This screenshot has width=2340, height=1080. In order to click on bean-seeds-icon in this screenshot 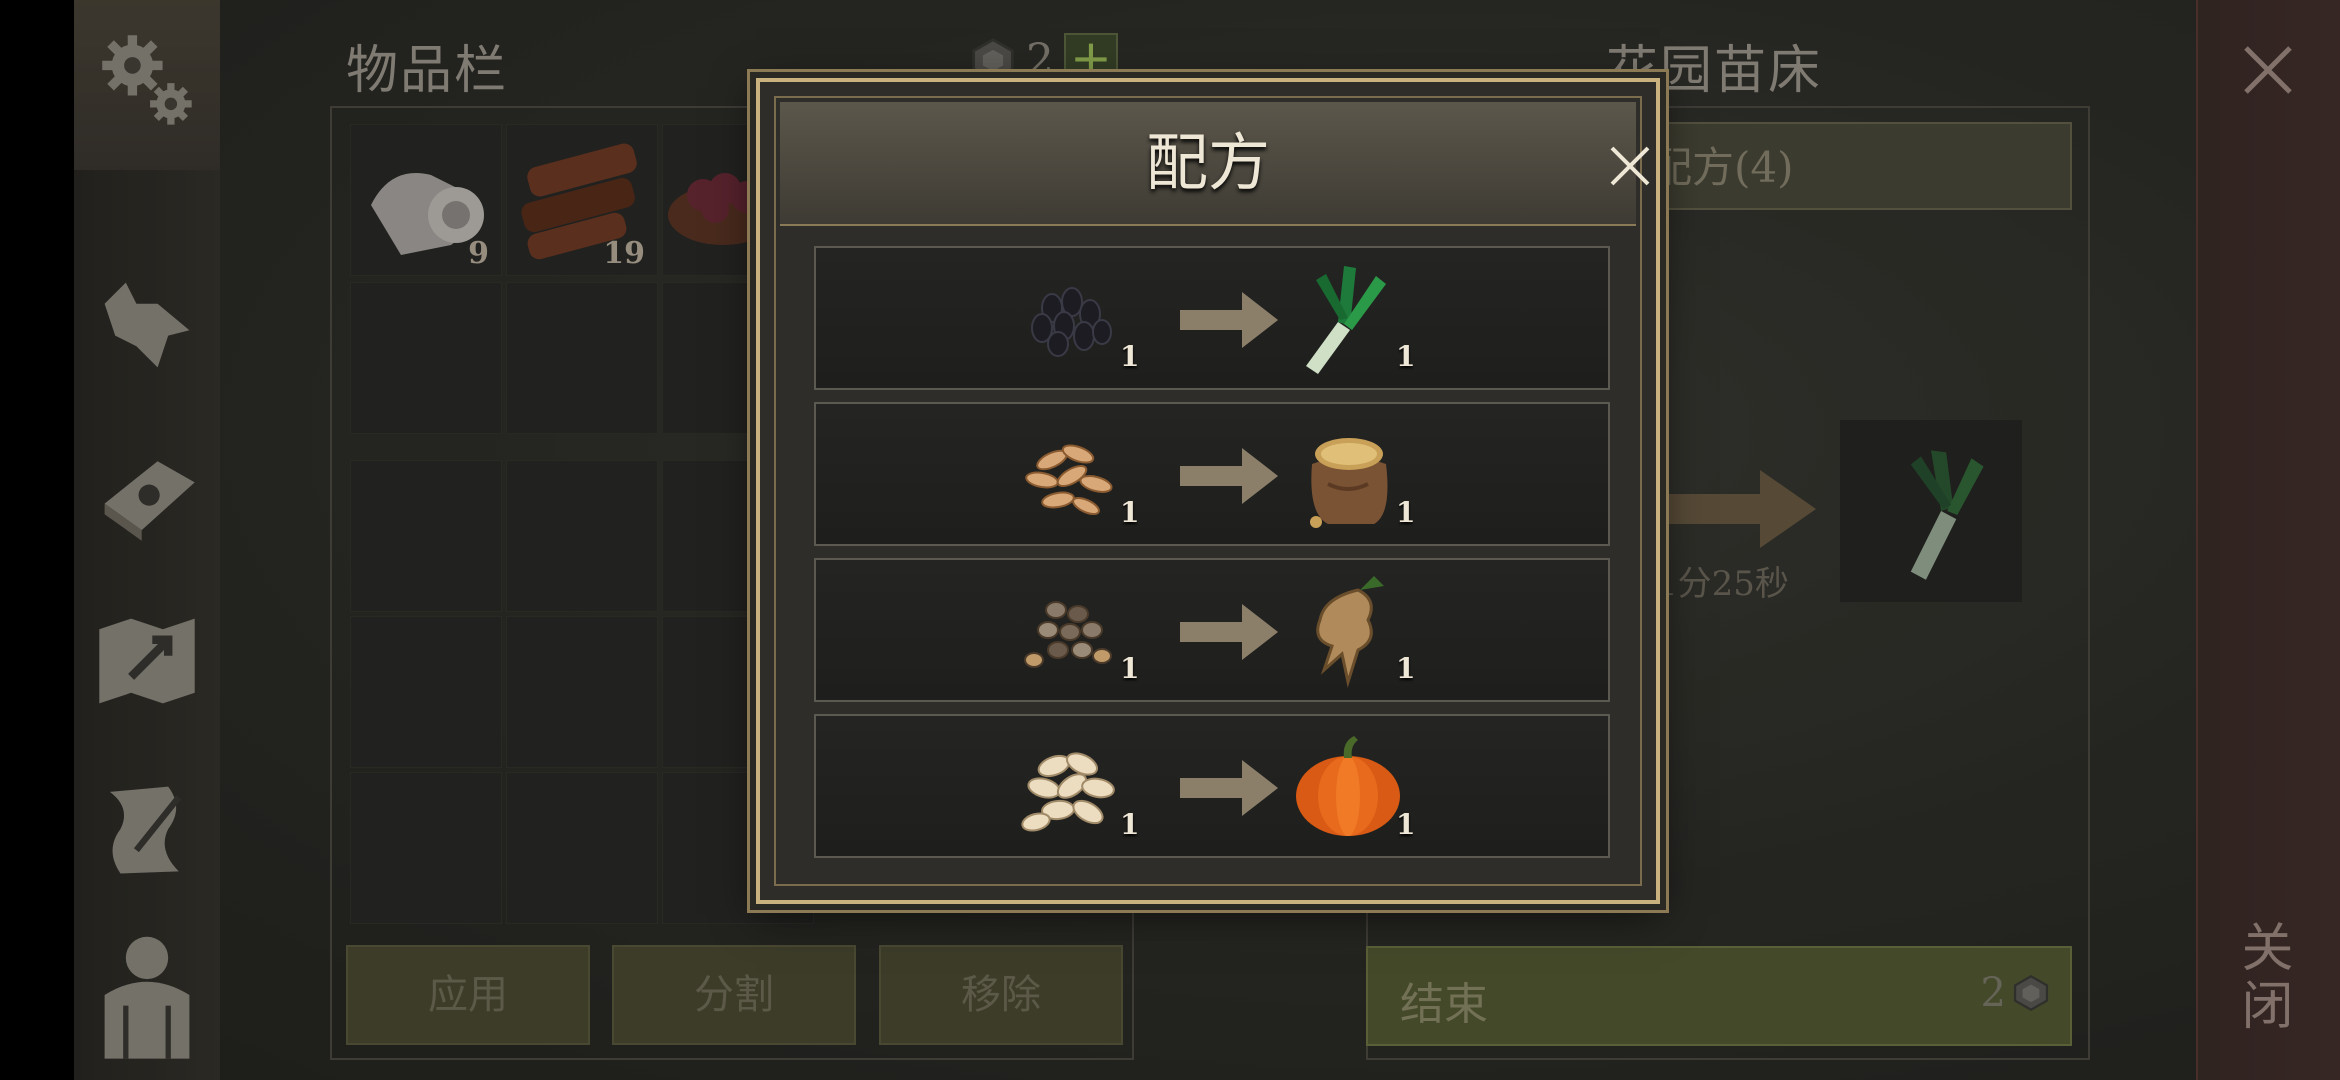, I will do `click(1072, 630)`.